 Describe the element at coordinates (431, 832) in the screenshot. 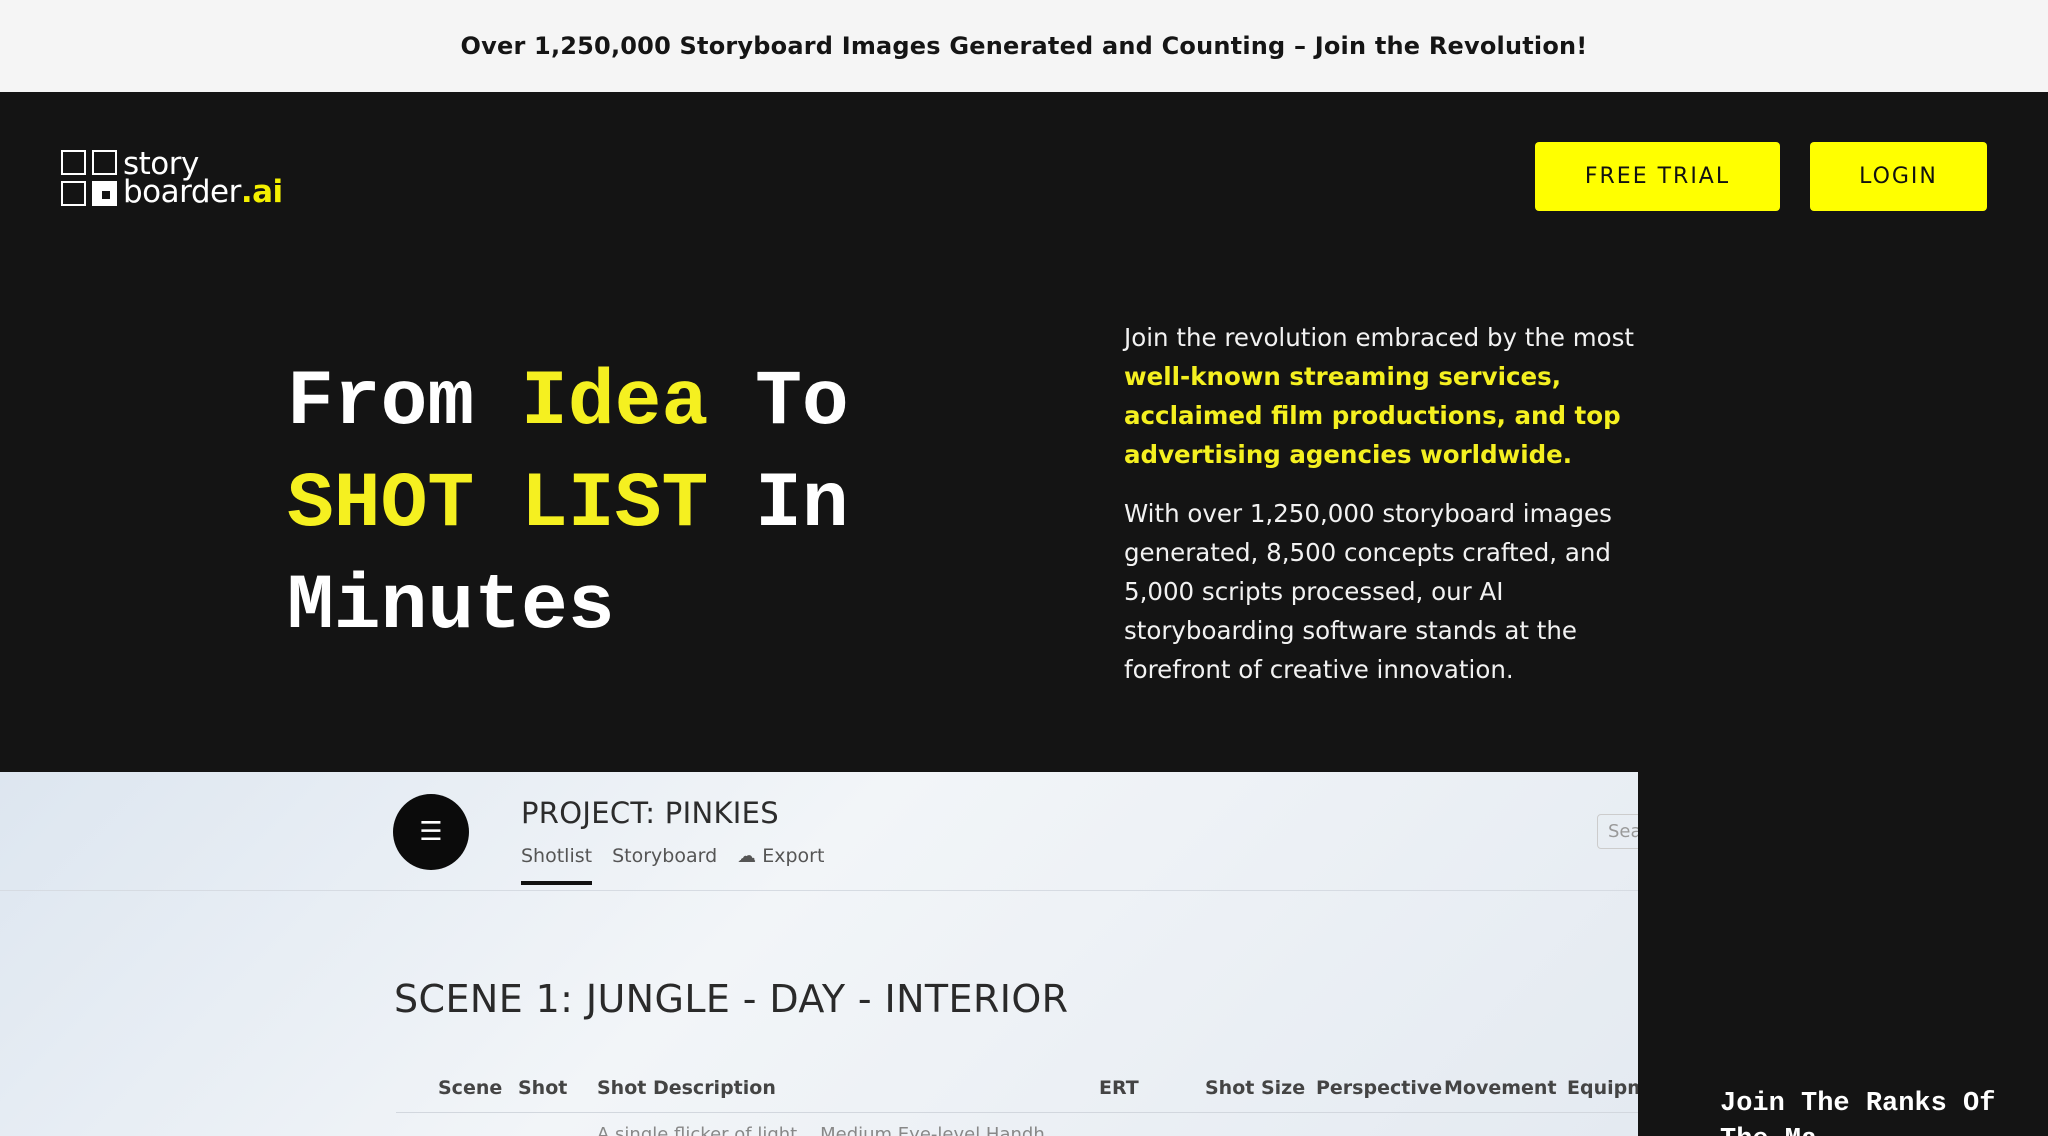

I see `list-icon: ☰` at that location.